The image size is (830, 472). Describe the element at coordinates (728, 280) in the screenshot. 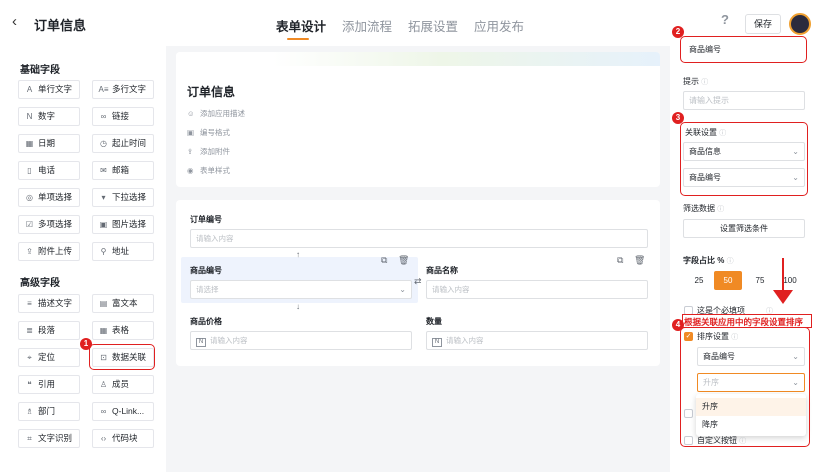

I see `width-option-50: 50` at that location.